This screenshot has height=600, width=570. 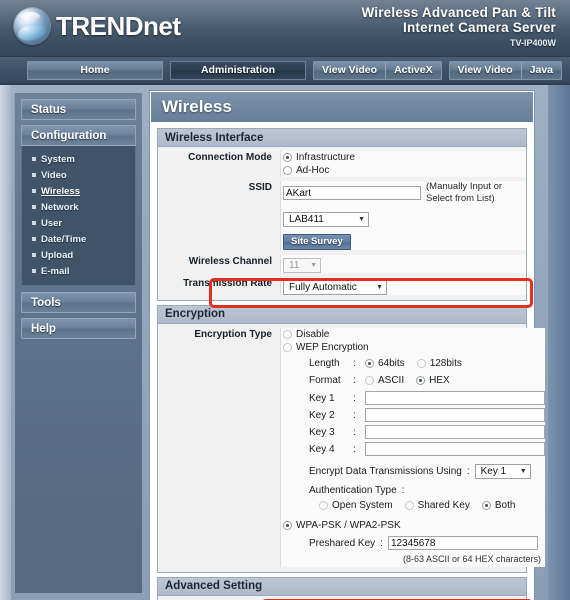 I want to click on nav-administration: Administration, so click(x=238, y=70).